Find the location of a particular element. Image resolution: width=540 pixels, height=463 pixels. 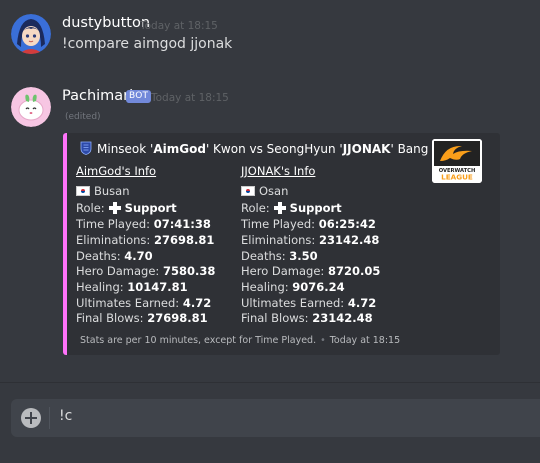

bot-avatar is located at coordinates (31, 107).